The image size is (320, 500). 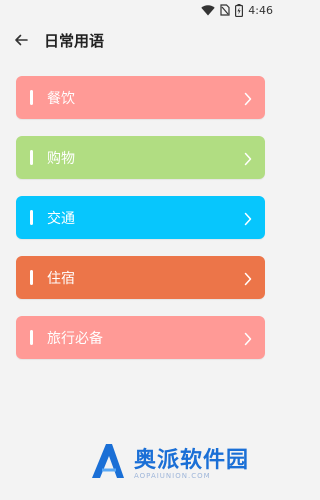 What do you see at coordinates (61, 98) in the screenshot?
I see `category-label: 餐饮` at bounding box center [61, 98].